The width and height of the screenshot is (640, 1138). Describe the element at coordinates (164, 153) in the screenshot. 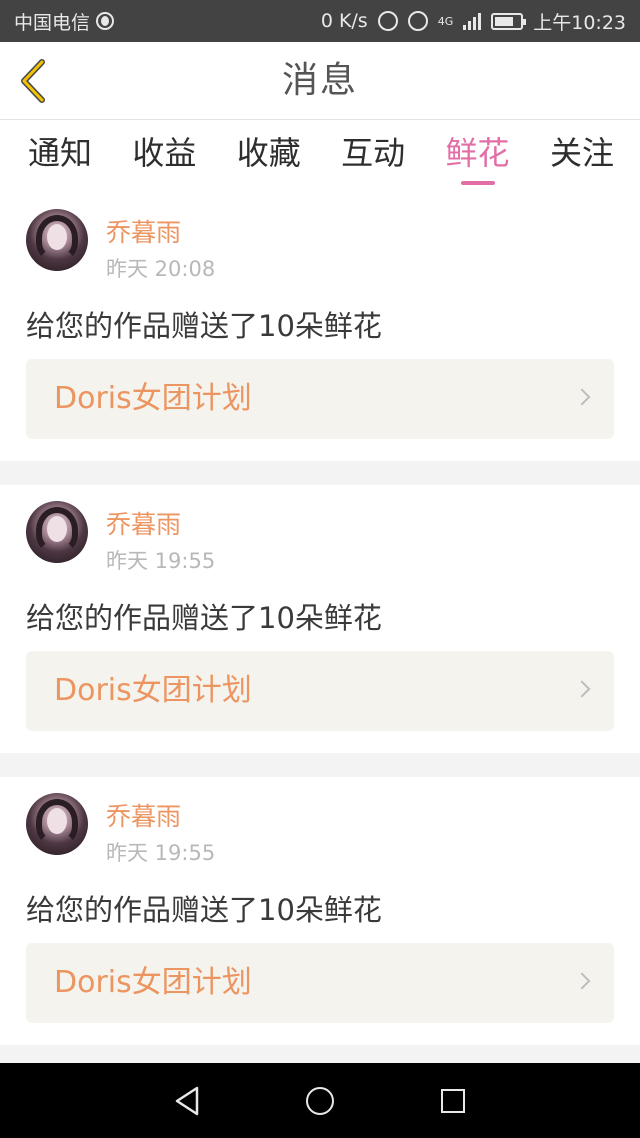

I see `tab-label: 收益` at that location.